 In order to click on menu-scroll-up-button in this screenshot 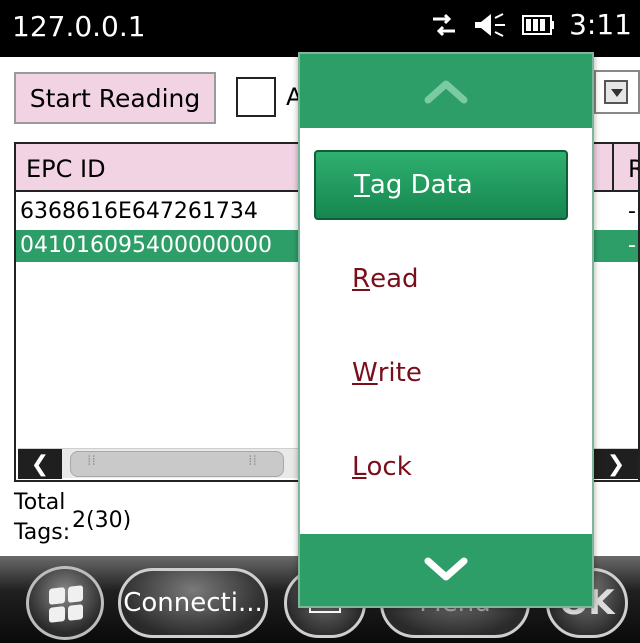, I will do `click(446, 91)`.